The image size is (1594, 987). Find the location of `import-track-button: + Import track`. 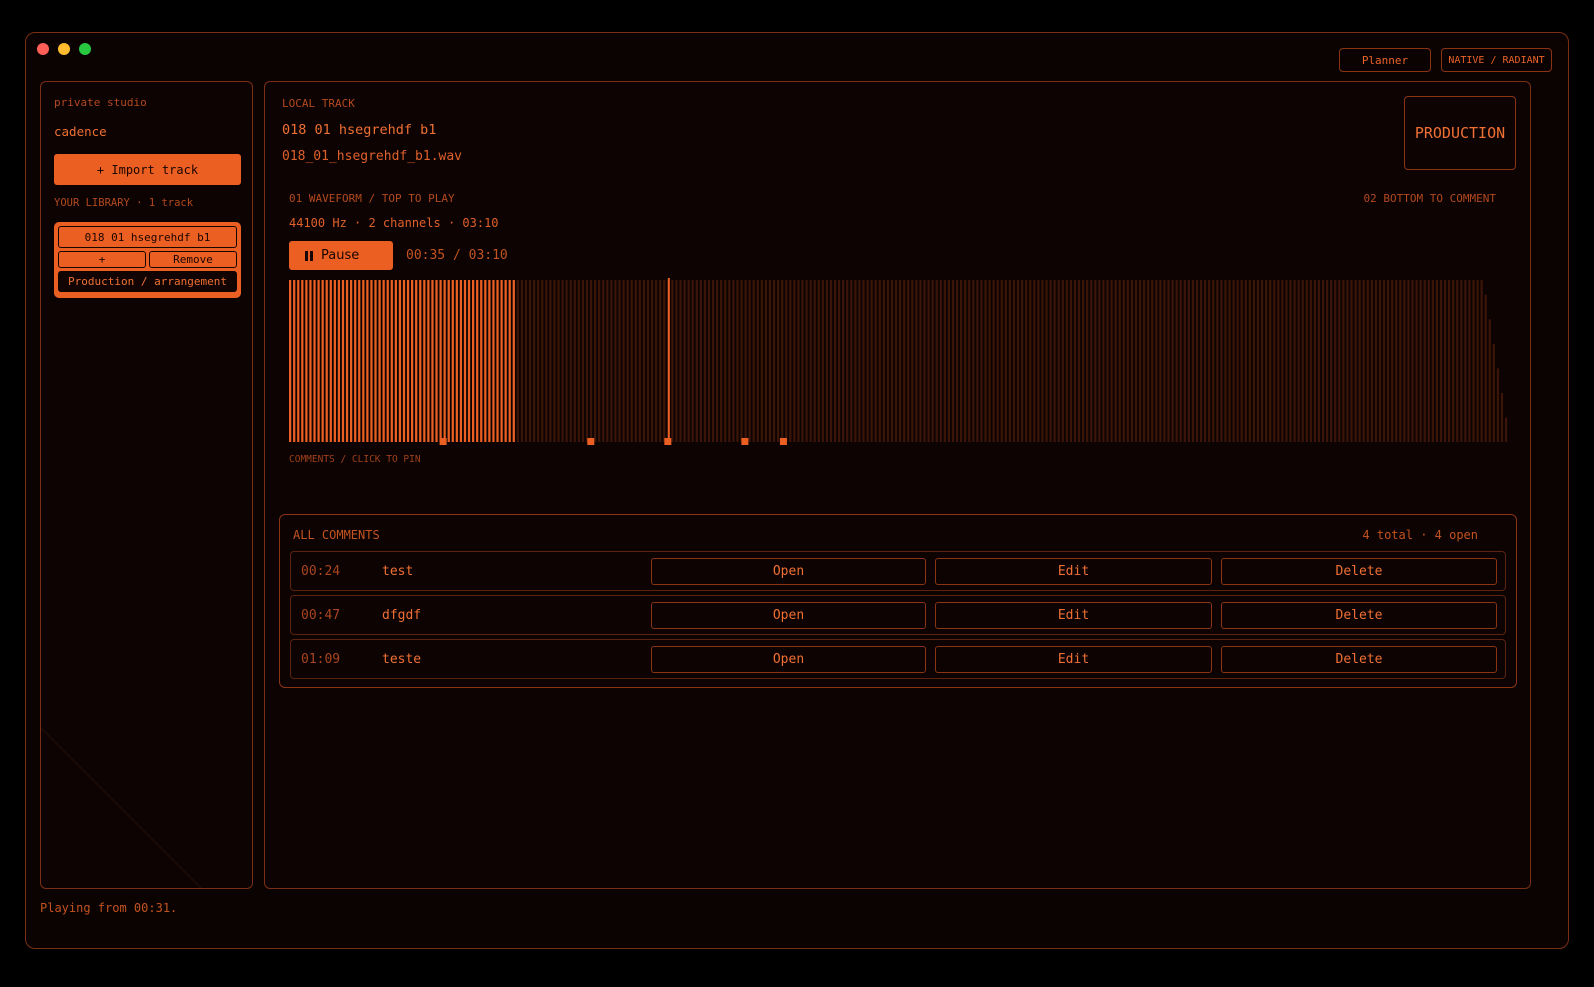

import-track-button: + Import track is located at coordinates (147, 169).